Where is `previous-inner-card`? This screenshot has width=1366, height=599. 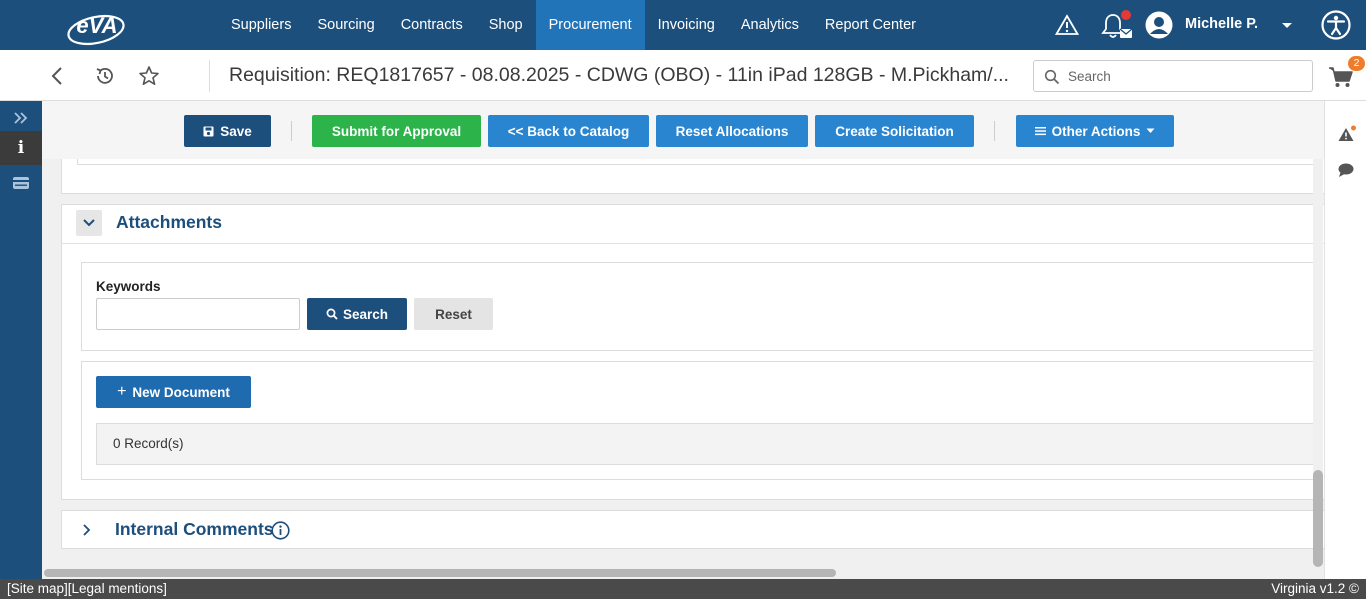
previous-inner-card is located at coordinates (697, 162).